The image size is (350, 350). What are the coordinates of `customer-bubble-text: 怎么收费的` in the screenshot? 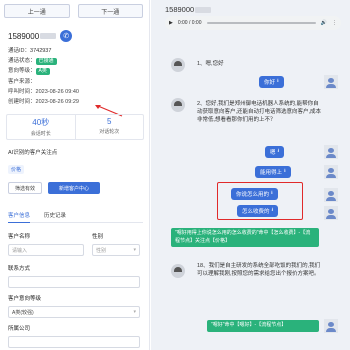 It's located at (256, 212).